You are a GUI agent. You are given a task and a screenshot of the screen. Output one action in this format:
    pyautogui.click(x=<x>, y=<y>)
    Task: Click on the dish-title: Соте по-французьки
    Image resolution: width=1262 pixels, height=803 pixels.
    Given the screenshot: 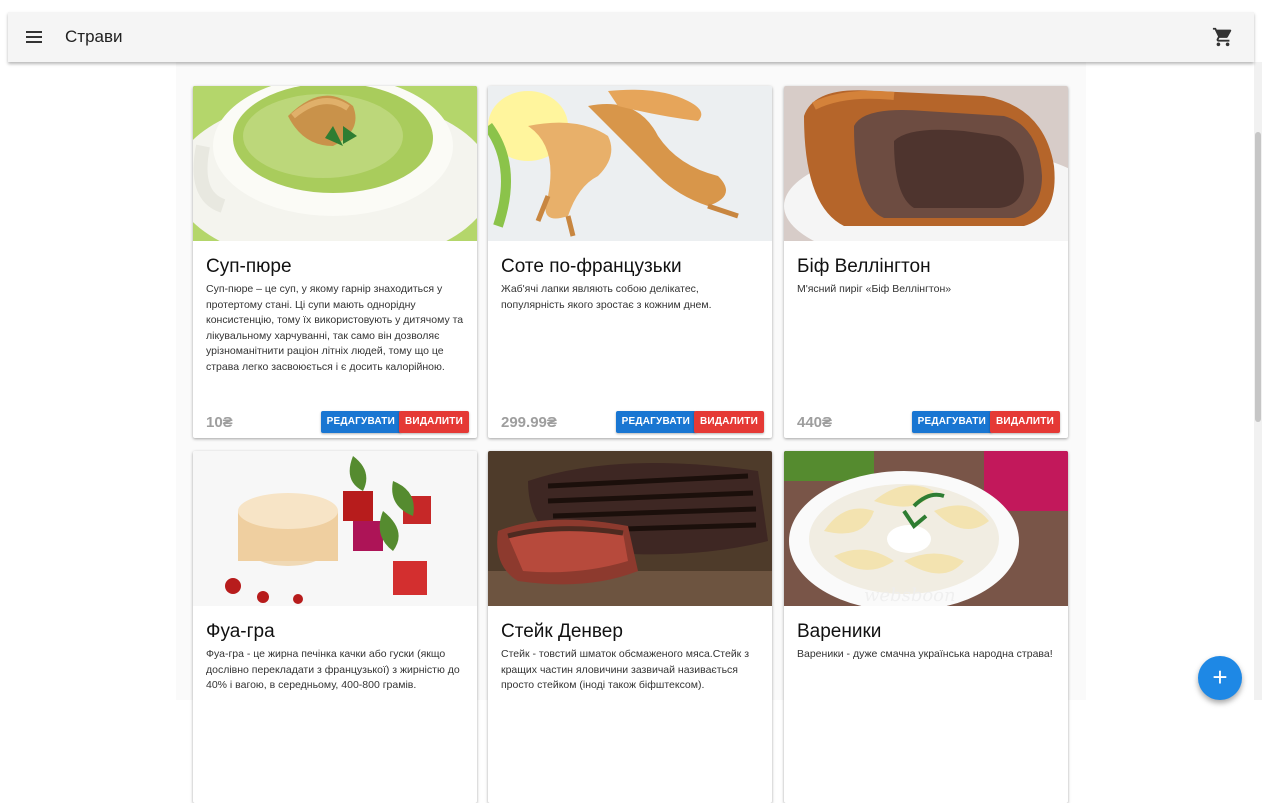 What is the action you would take?
    pyautogui.click(x=591, y=266)
    